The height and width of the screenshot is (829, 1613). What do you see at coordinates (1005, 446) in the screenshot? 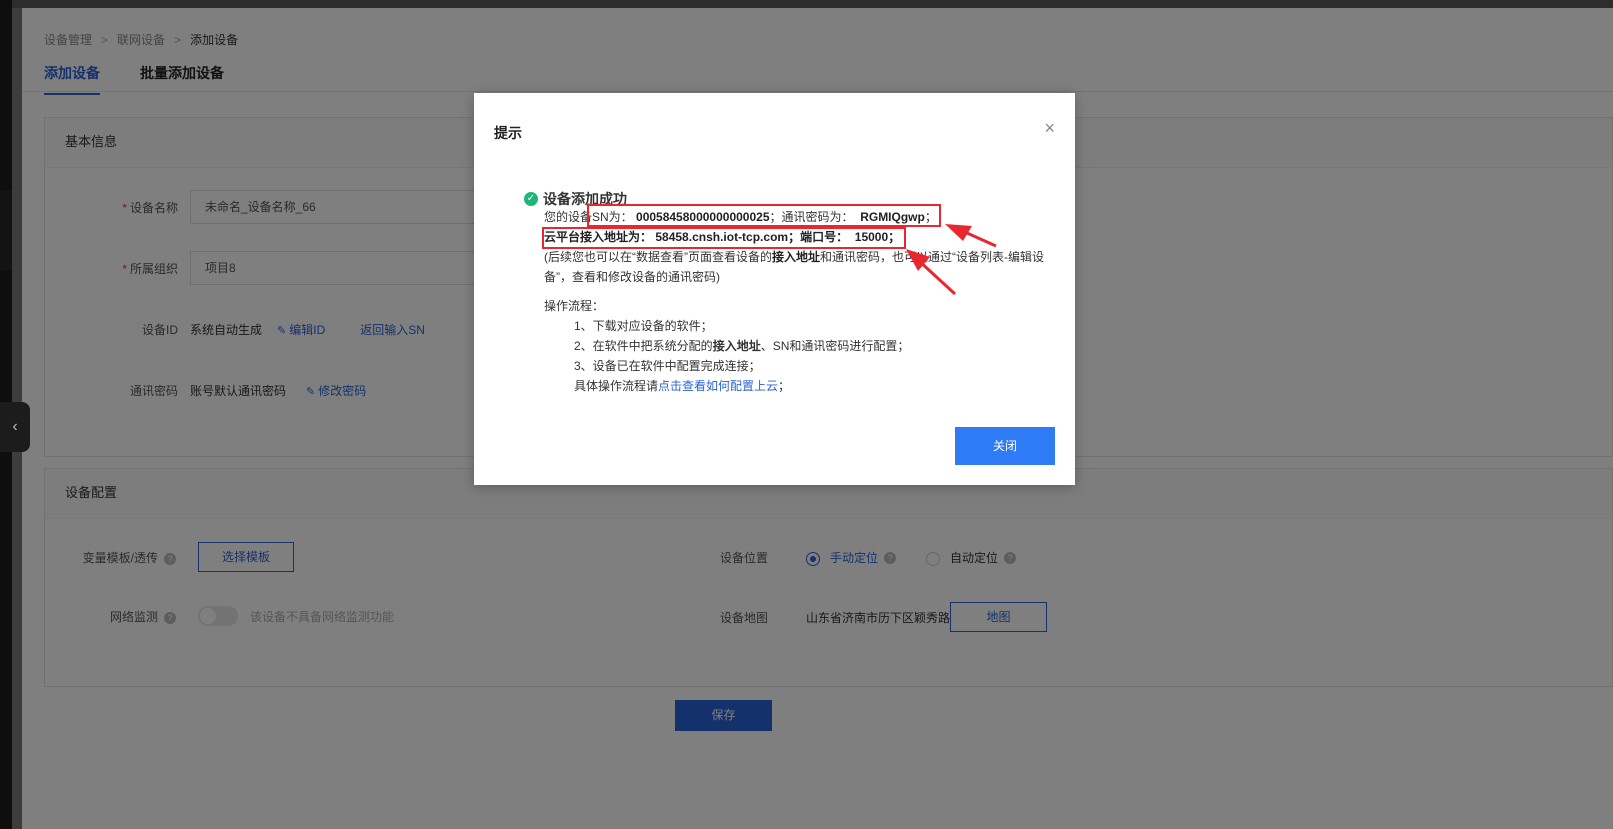
I see `close-button: 关闭` at bounding box center [1005, 446].